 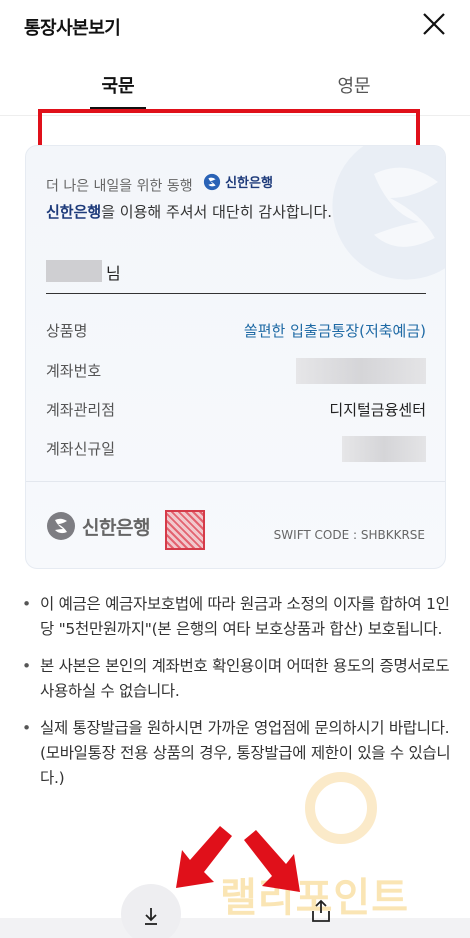 I want to click on bottom-action-bar, so click(x=235, y=928).